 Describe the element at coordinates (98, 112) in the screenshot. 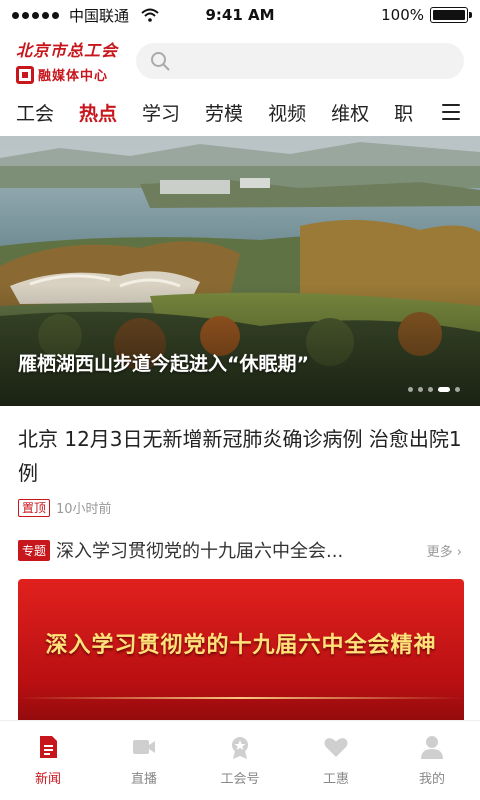

I see `tab-hot: 热点` at that location.